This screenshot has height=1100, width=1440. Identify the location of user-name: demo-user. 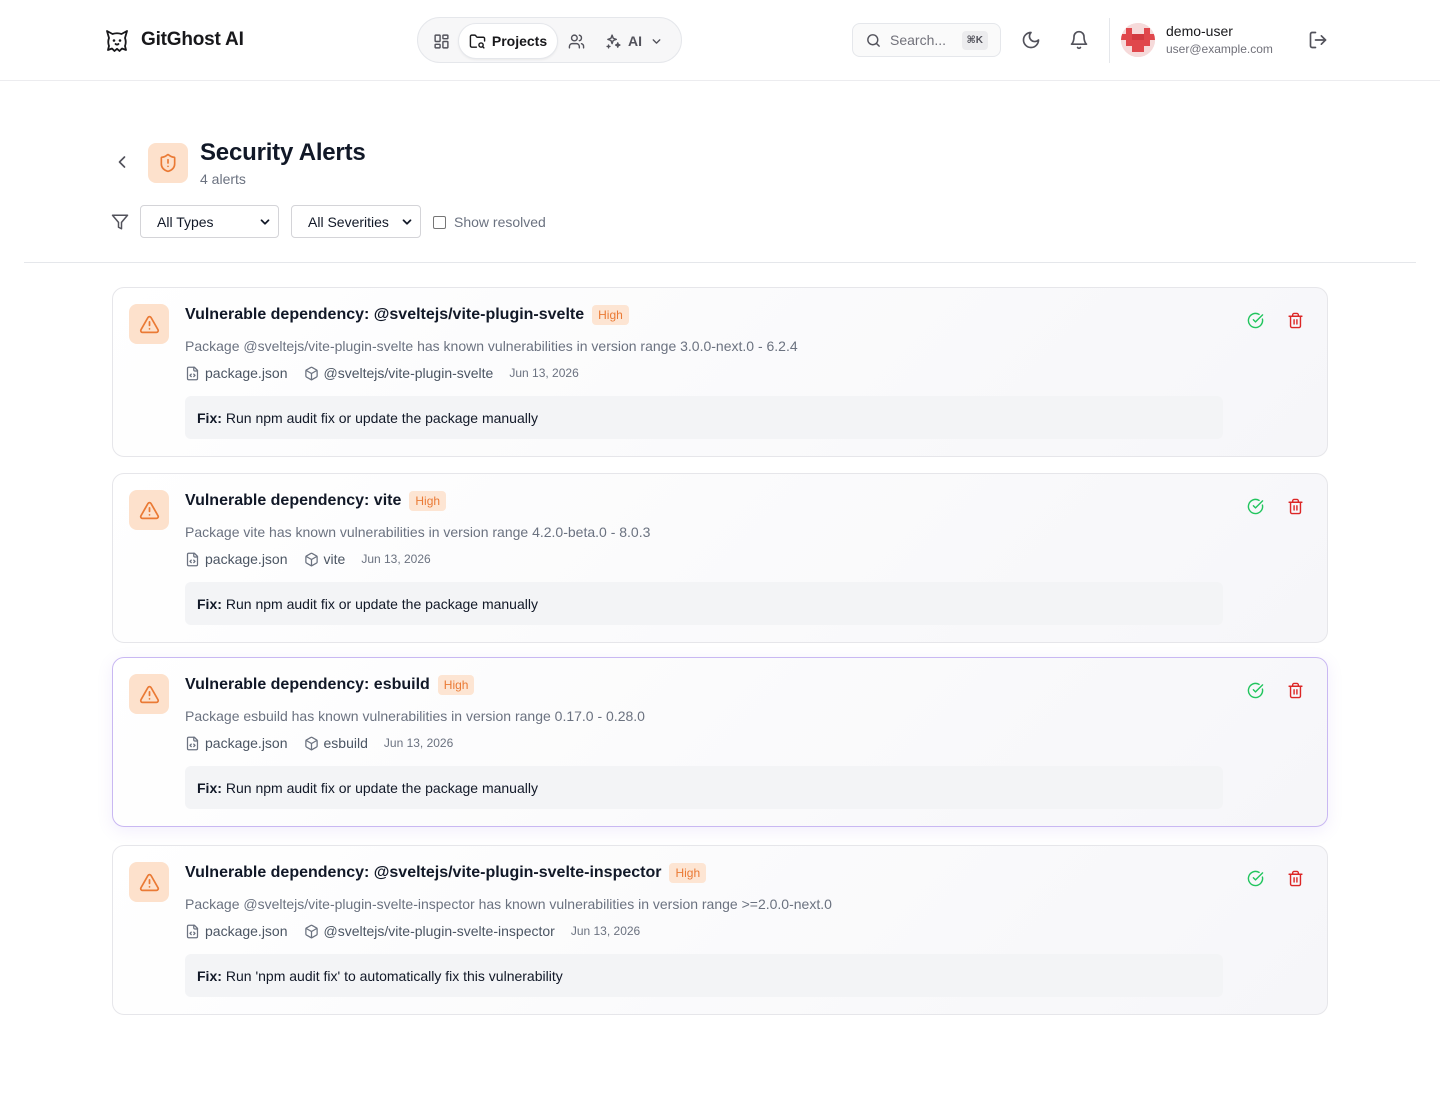
(1199, 31).